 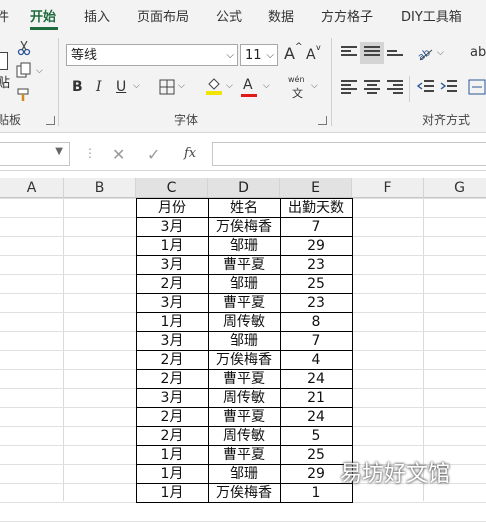 What do you see at coordinates (214, 86) in the screenshot?
I see `fill-color-icon` at bounding box center [214, 86].